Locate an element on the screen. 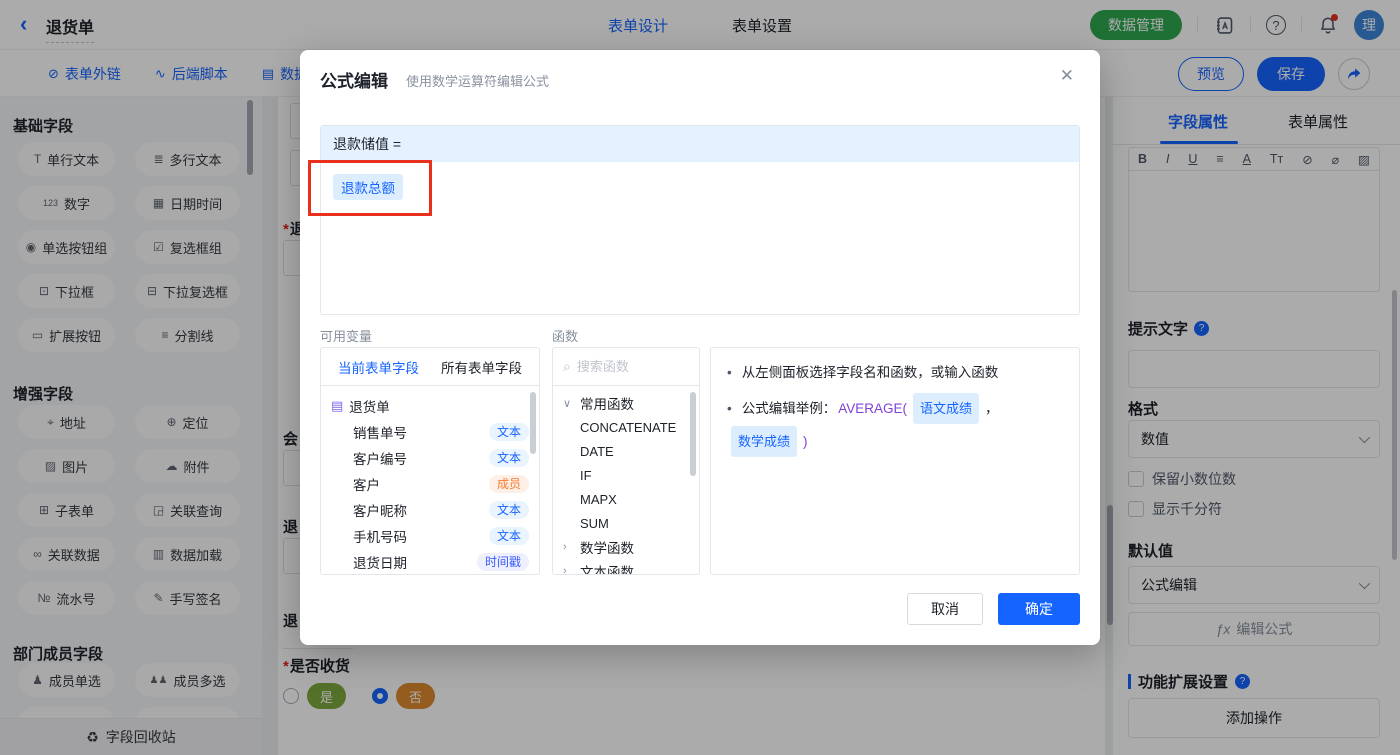 This screenshot has width=1400, height=755. function-group-text: › 文本函数 is located at coordinates (631, 567).